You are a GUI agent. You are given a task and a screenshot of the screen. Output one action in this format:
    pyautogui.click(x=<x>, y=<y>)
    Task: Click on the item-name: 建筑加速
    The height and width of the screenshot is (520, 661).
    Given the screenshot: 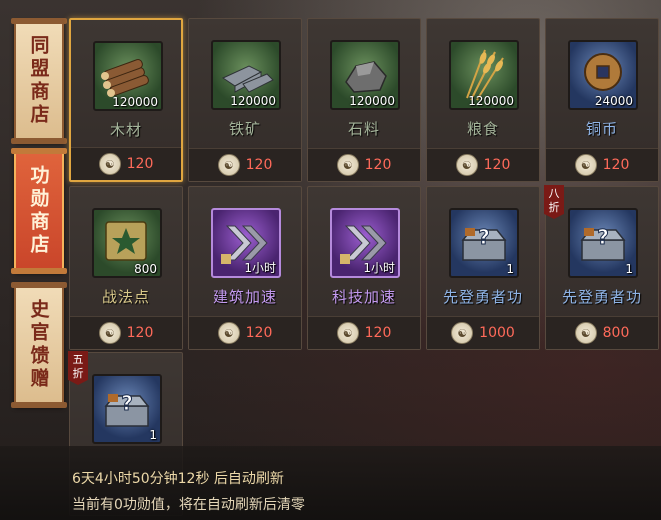 What is the action you would take?
    pyautogui.click(x=244, y=297)
    